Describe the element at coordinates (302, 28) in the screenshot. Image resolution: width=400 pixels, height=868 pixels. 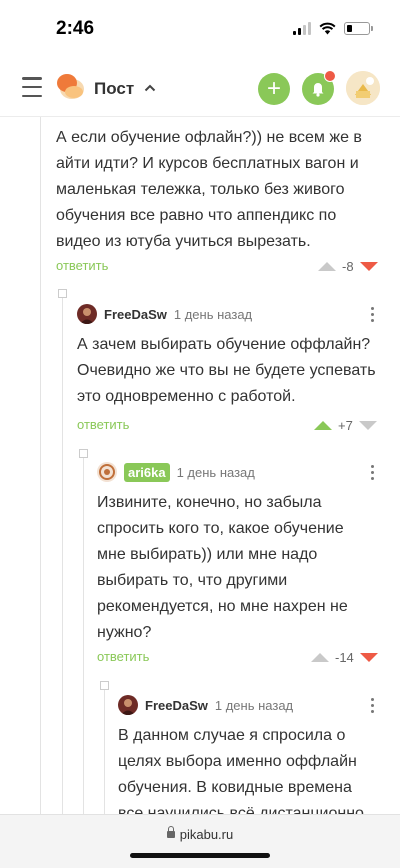
I see `cellular-signal-icon` at that location.